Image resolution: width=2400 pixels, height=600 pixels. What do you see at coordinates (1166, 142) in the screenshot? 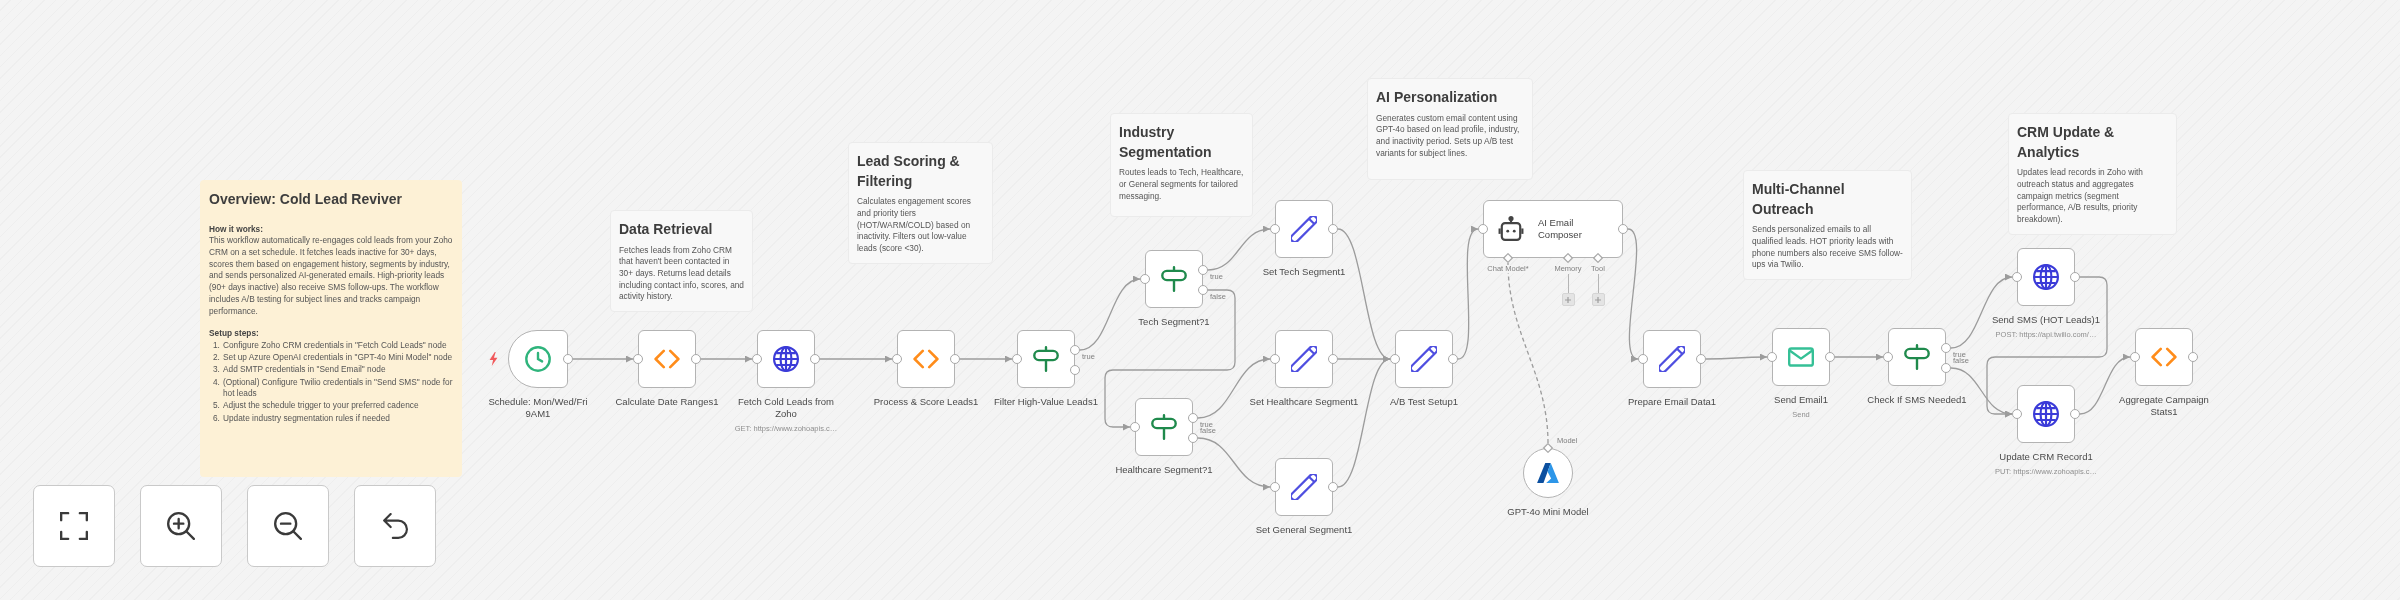
I see `note-title: Industry Segmentation` at bounding box center [1166, 142].